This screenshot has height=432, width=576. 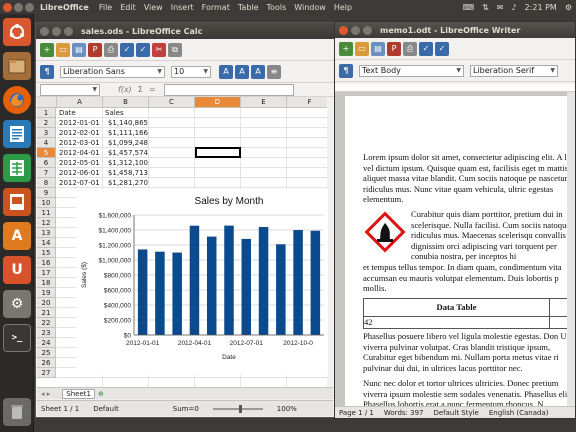 What do you see at coordinates (126, 102) in the screenshot?
I see `column-header: B` at bounding box center [126, 102].